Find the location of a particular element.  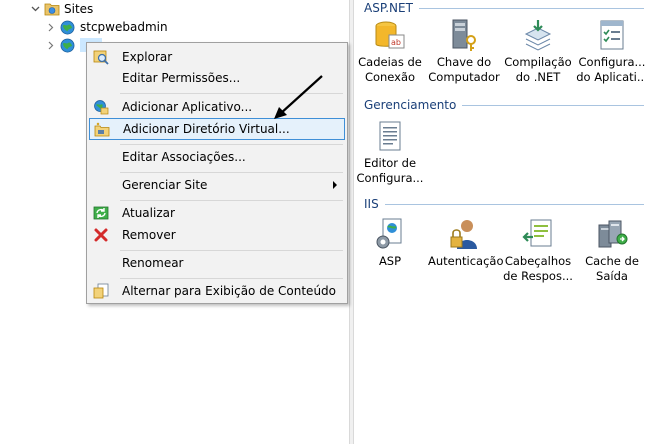

refresh-icon is located at coordinates (101, 213).